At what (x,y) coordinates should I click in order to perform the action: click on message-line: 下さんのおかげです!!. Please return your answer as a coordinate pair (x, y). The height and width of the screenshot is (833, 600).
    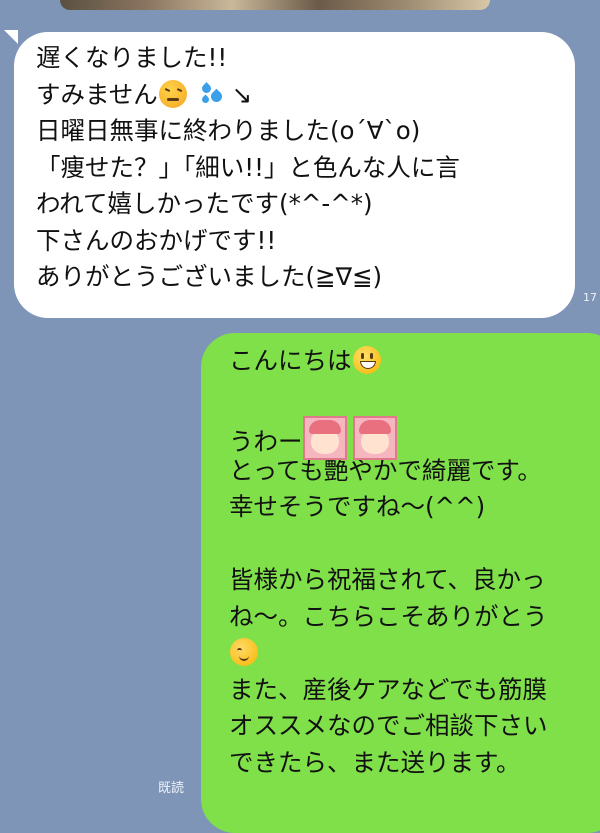
    Looking at the image, I should click on (156, 240).